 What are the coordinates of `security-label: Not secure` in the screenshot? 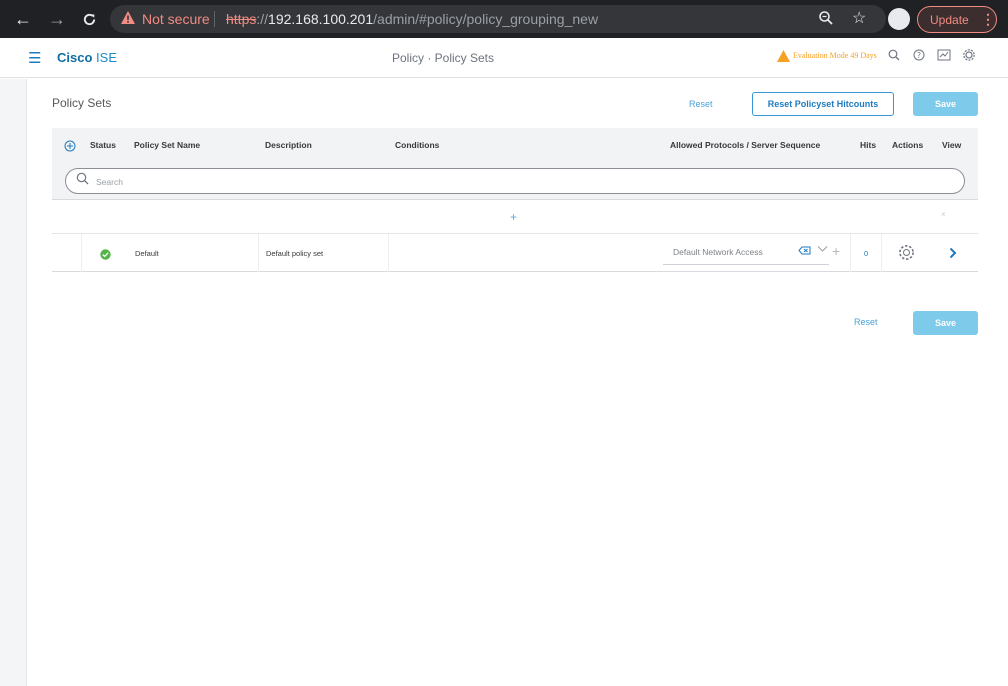 It's located at (176, 19).